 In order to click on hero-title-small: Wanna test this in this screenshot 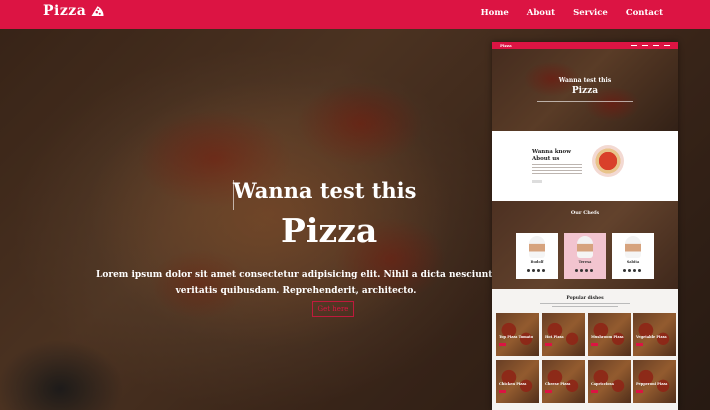, I will do `click(325, 190)`.